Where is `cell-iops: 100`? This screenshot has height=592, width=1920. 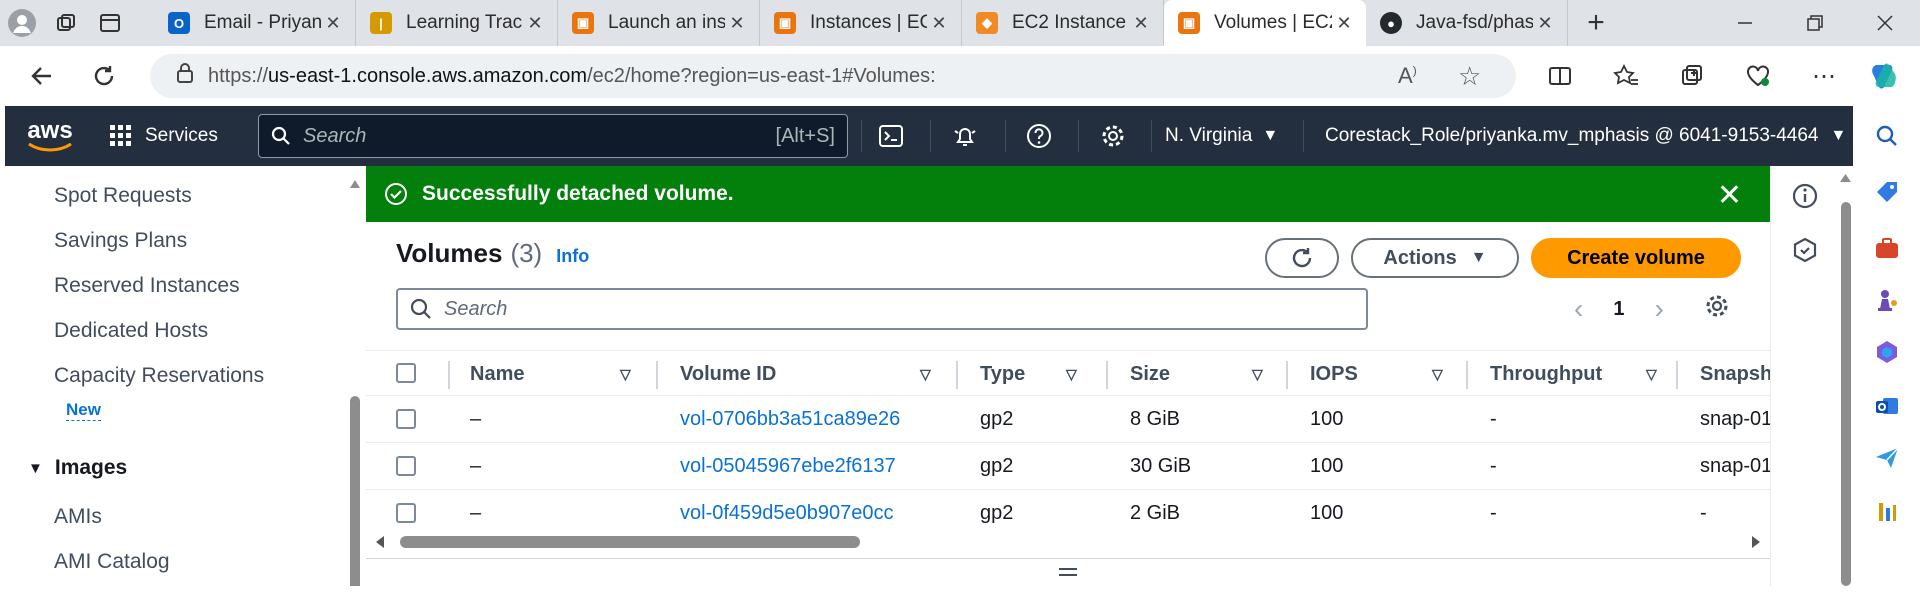 cell-iops: 100 is located at coordinates (1327, 466).